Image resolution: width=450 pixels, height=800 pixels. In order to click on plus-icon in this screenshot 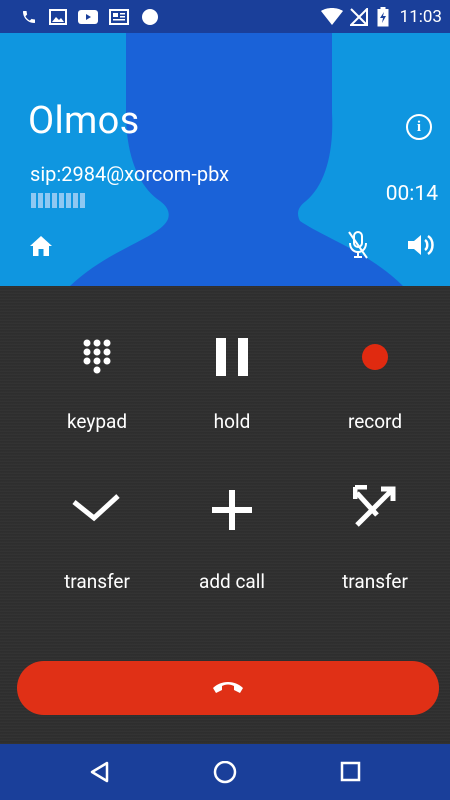, I will do `click(232, 510)`.